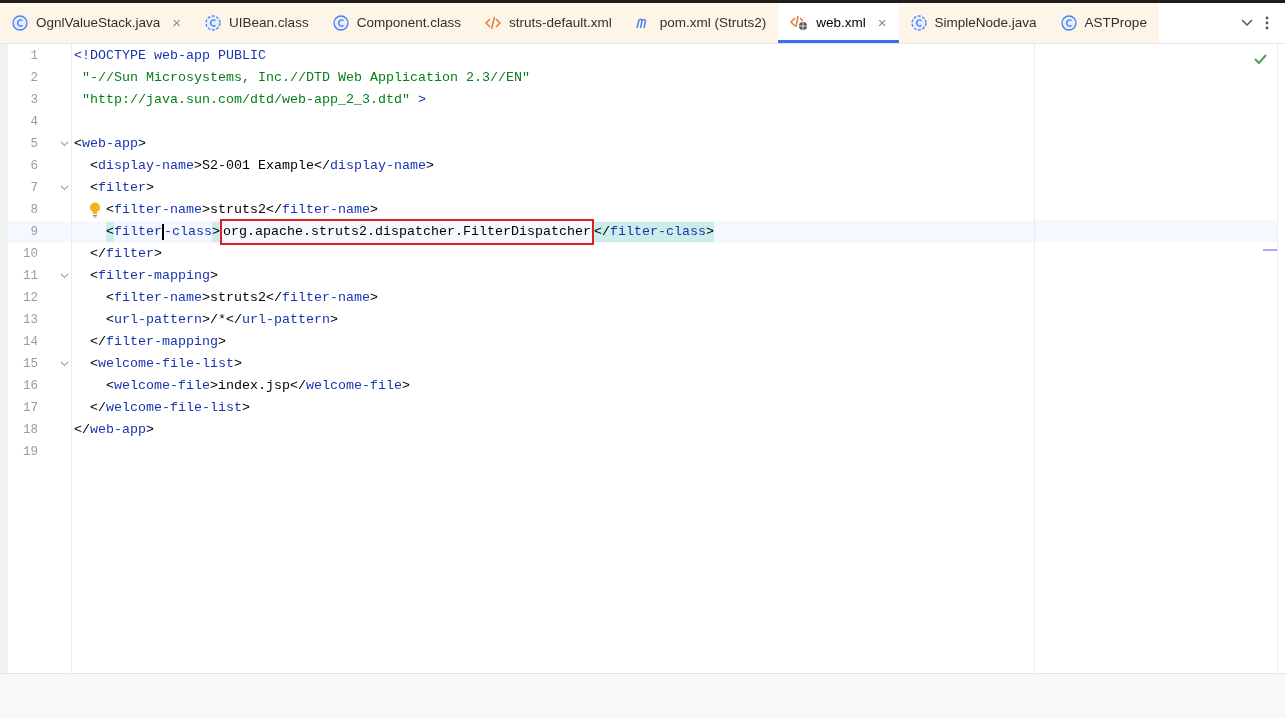  I want to click on editor-tab: pom.xml (Struts2), so click(701, 23).